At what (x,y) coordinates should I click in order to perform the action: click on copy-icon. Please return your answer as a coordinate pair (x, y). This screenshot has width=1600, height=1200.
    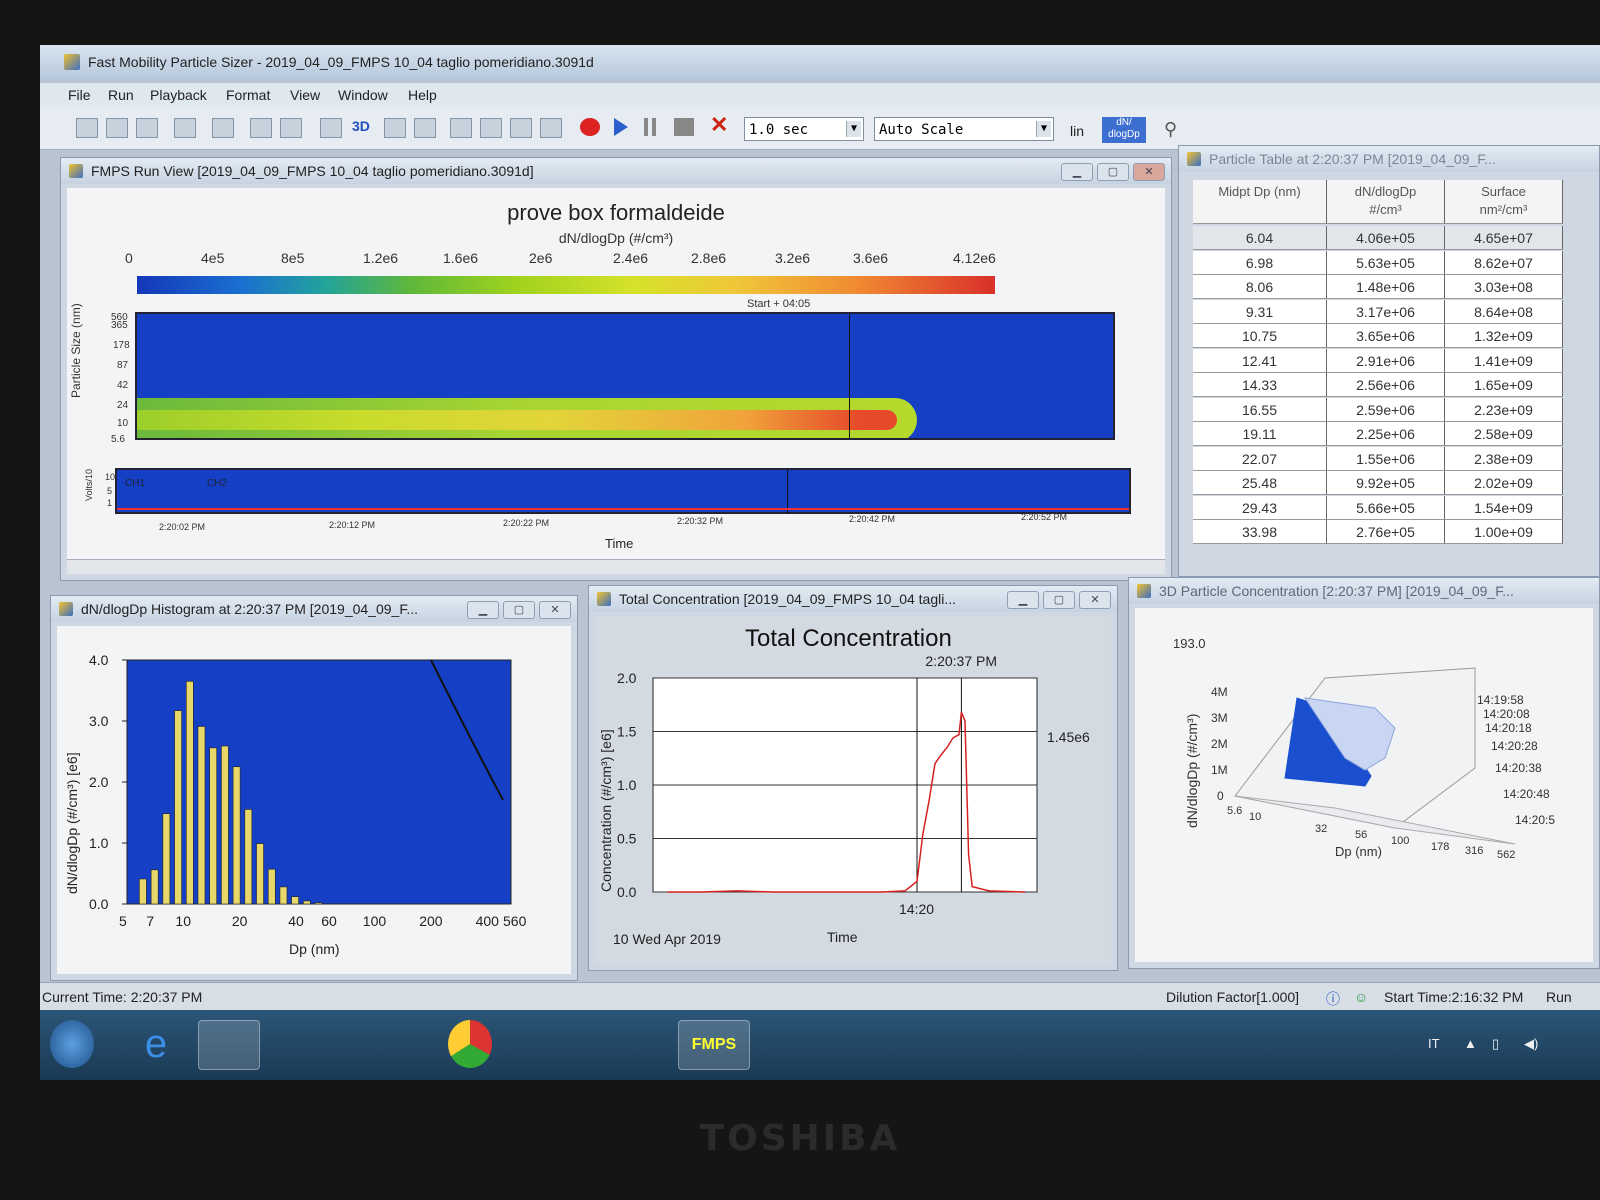
    Looking at the image, I should click on (223, 128).